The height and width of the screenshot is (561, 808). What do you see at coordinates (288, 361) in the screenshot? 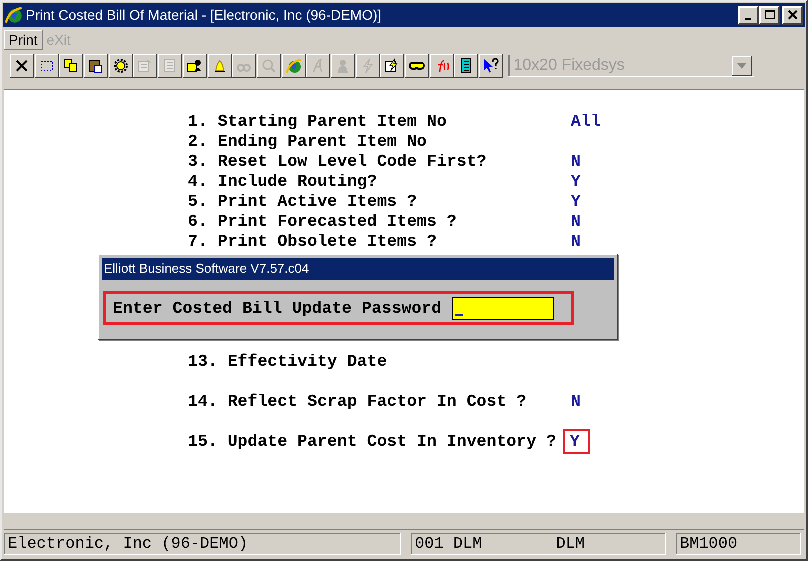
I see `field-label: 13. Effectivity Date` at bounding box center [288, 361].